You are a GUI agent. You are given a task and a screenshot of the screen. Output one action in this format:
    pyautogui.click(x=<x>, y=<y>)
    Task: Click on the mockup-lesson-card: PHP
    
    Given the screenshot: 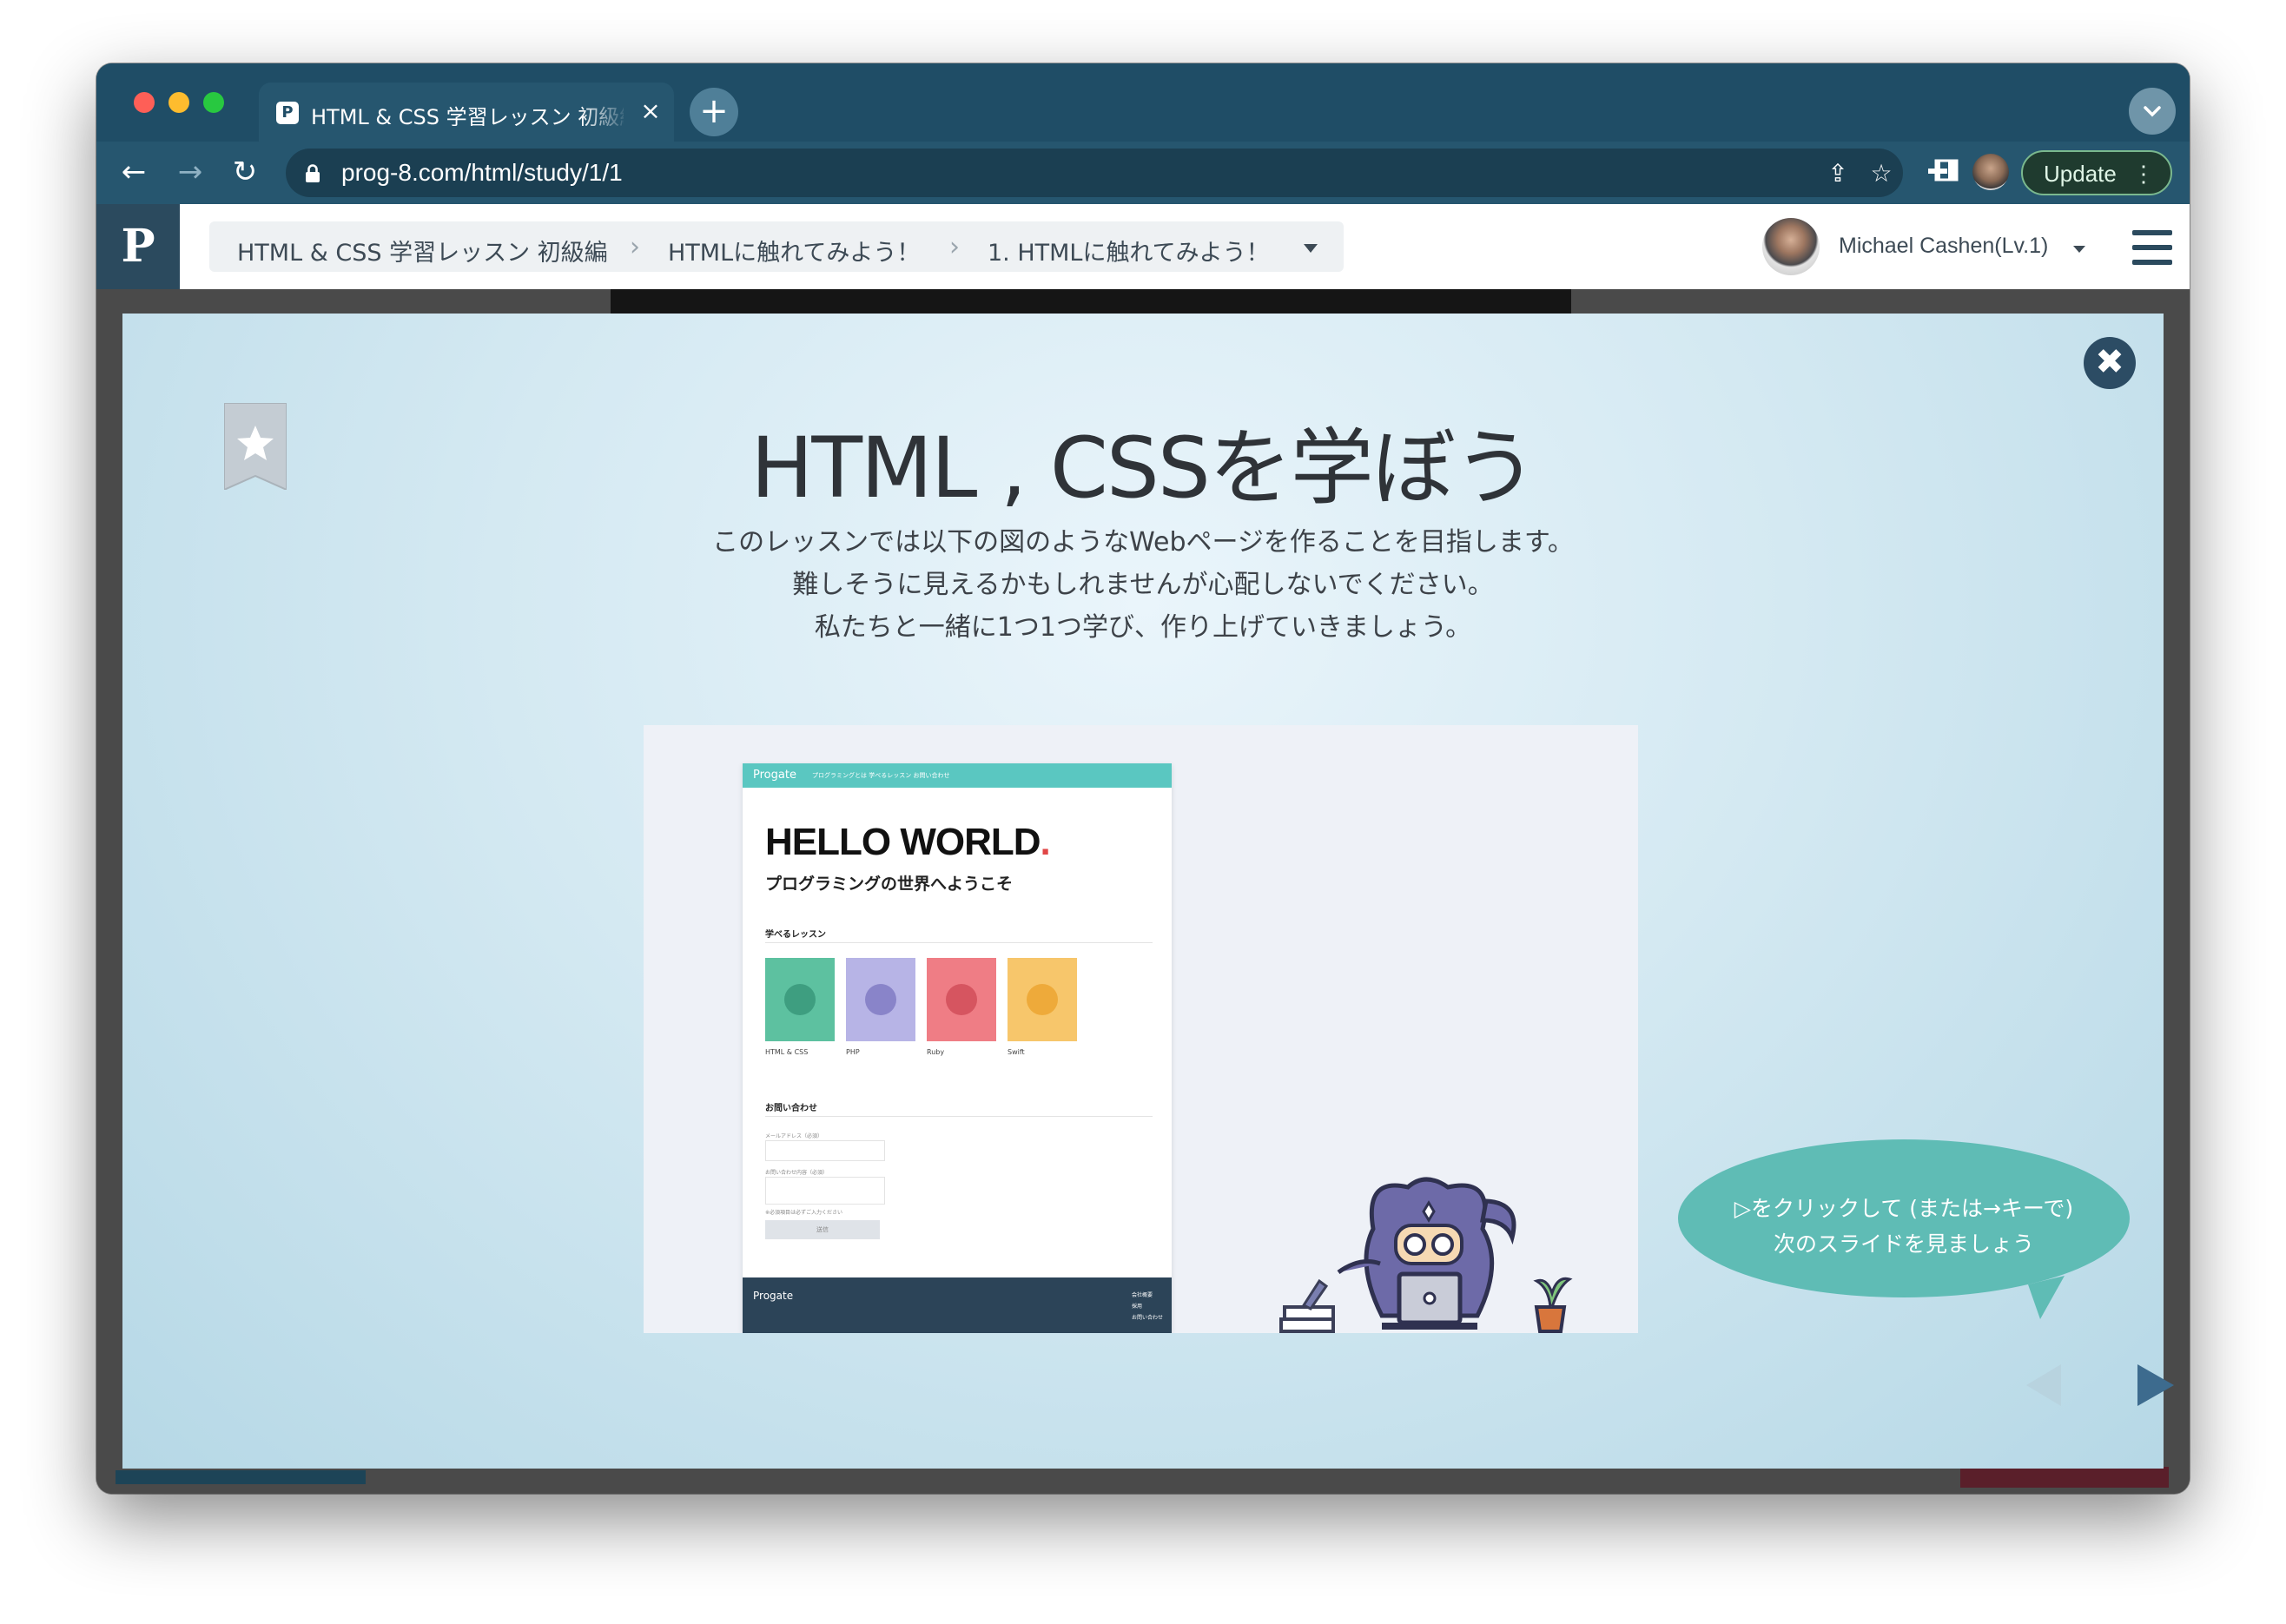 What is the action you would take?
    pyautogui.click(x=881, y=1007)
    